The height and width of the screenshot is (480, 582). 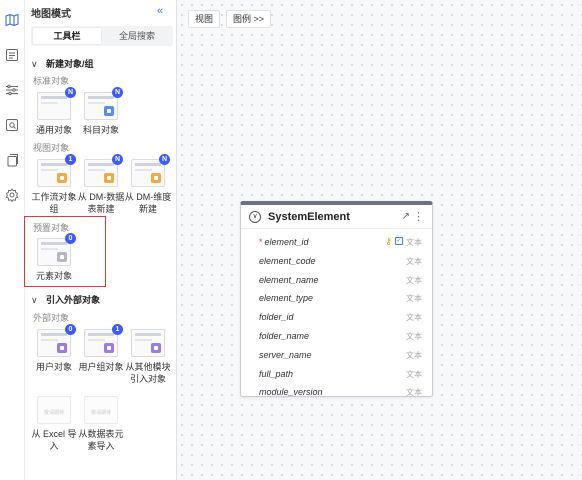 I want to click on tab-global-search: 全局搜索, so click(x=137, y=36).